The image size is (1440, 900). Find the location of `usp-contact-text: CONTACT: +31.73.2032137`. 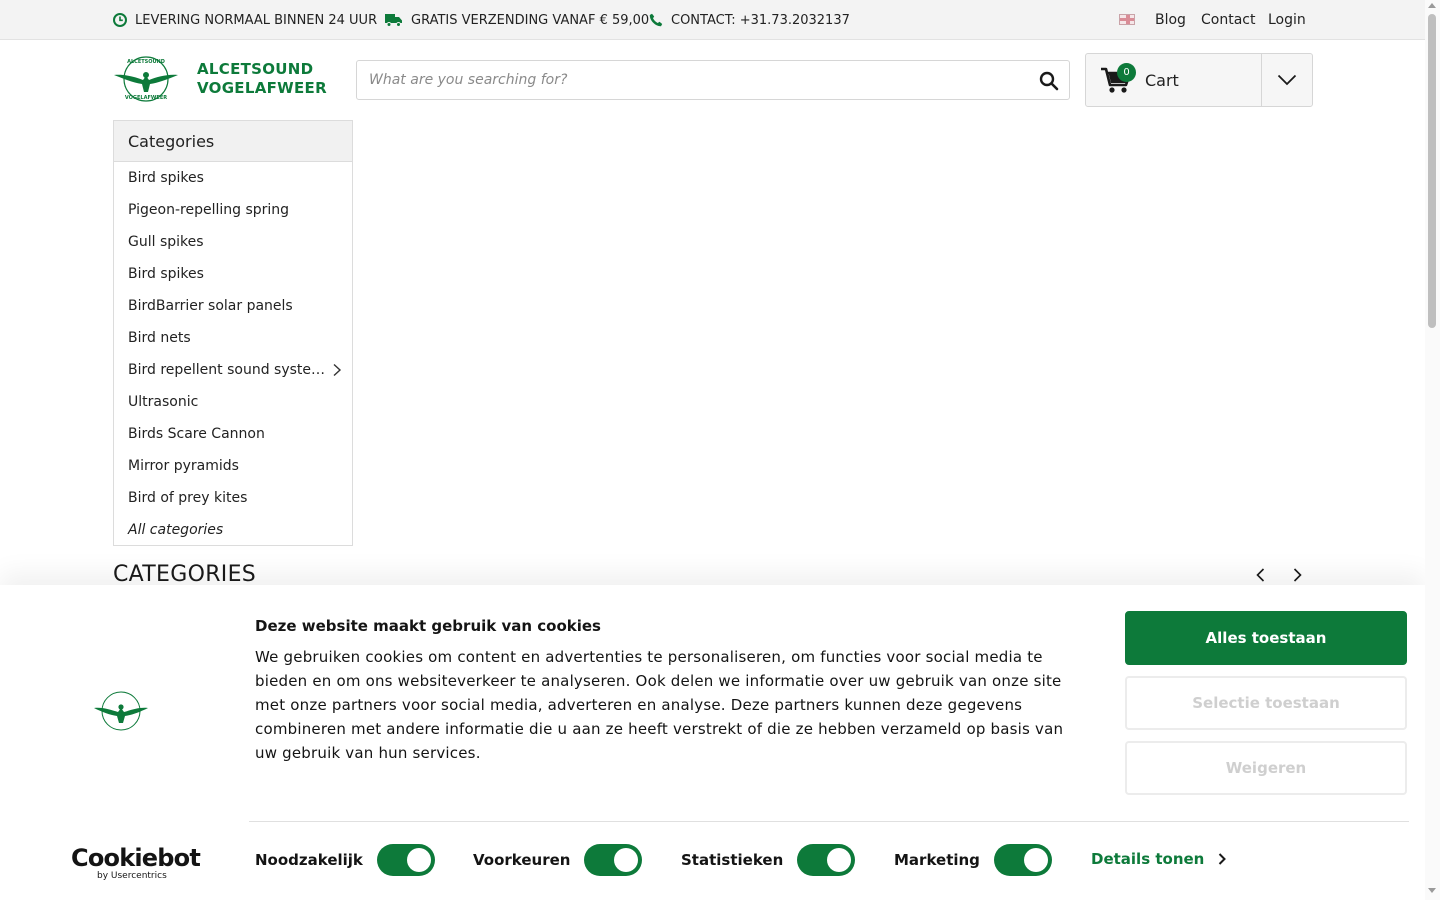

usp-contact-text: CONTACT: +31.73.2032137 is located at coordinates (760, 20).